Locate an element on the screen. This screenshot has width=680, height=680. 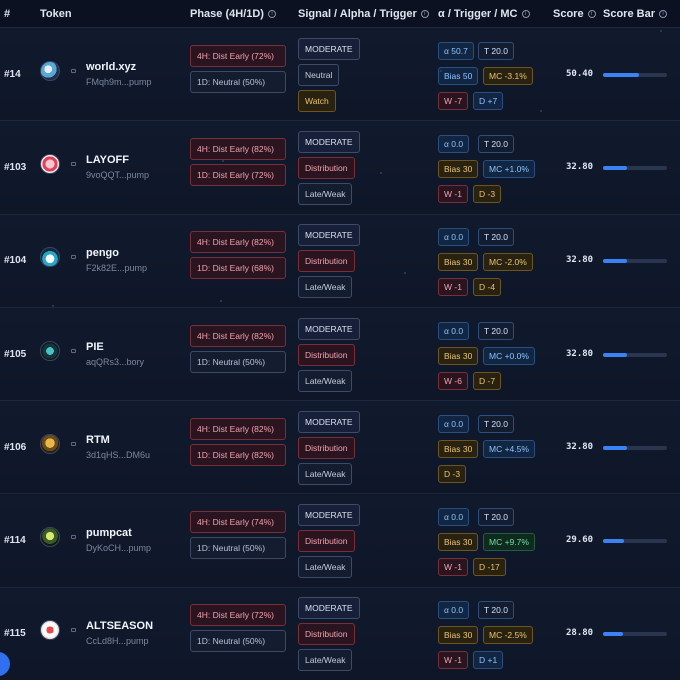
token-name: ALTSEASON is located at coordinates (119, 626).